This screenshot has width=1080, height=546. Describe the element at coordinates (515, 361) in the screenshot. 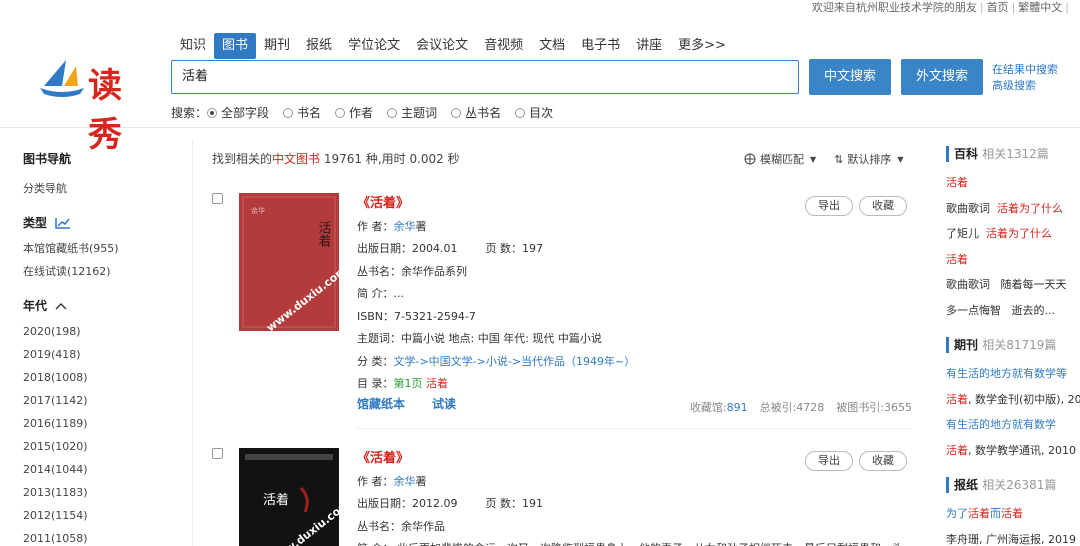

I see `category-link: 文学->中国文学->小说->当代作品（1949年~）` at that location.